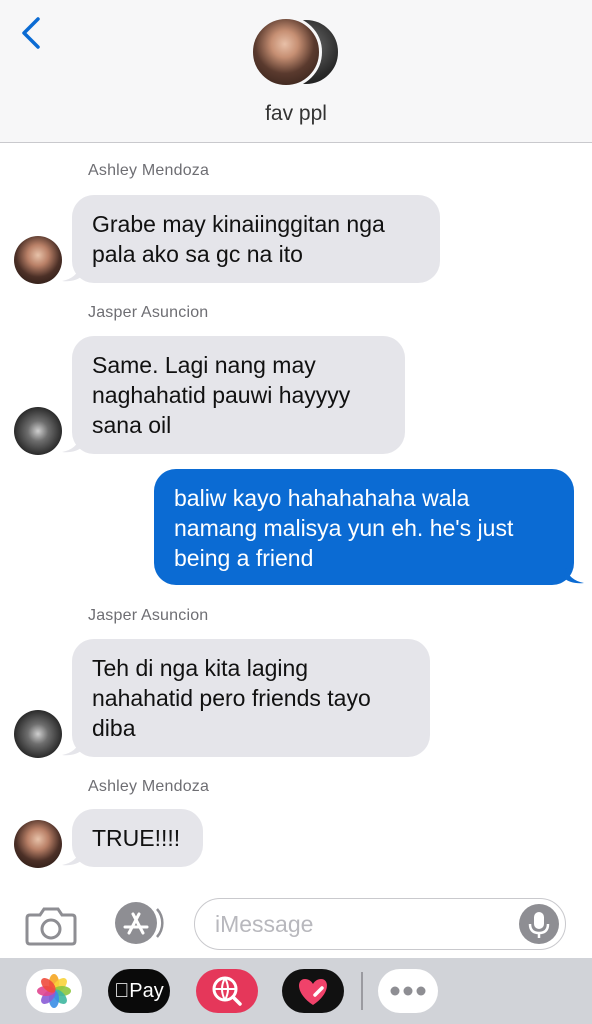 Image resolution: width=592 pixels, height=1024 pixels. I want to click on camera-icon, so click(51, 926).